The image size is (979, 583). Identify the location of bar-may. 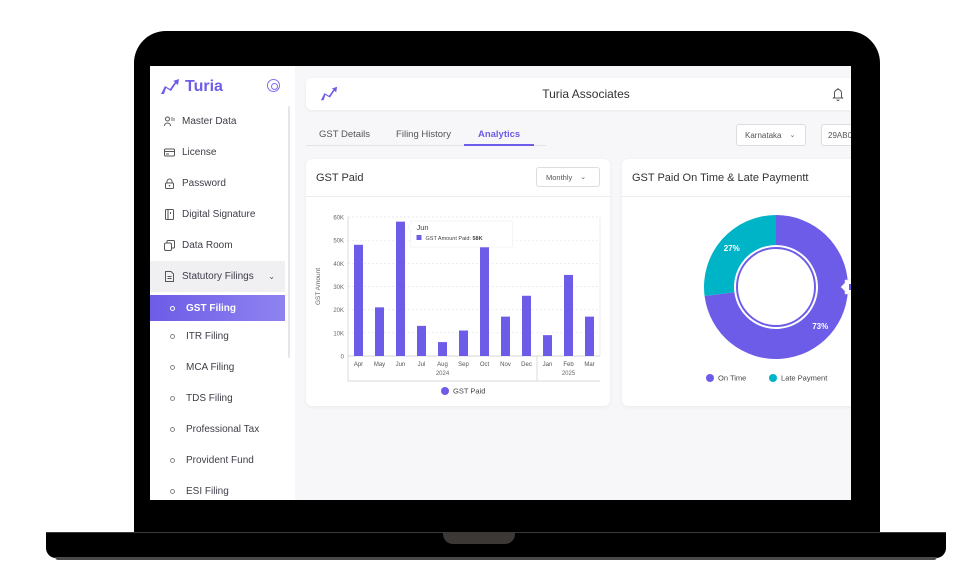
(379, 331).